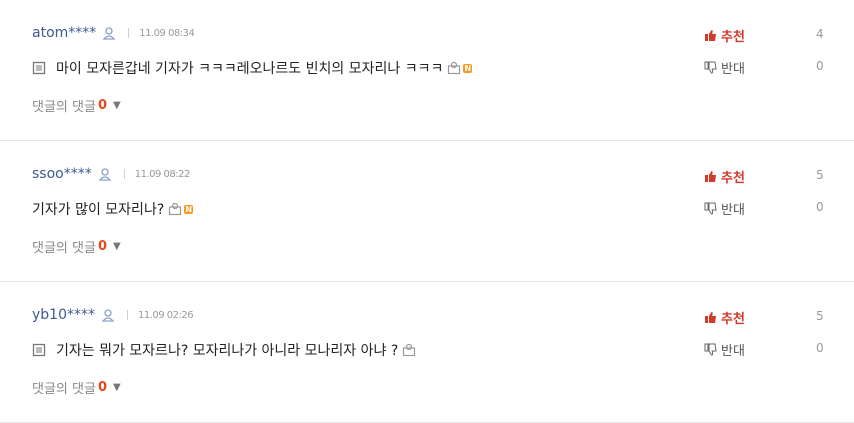  I want to click on comment-body: 기자가 많이 모자리나? N, so click(113, 209).